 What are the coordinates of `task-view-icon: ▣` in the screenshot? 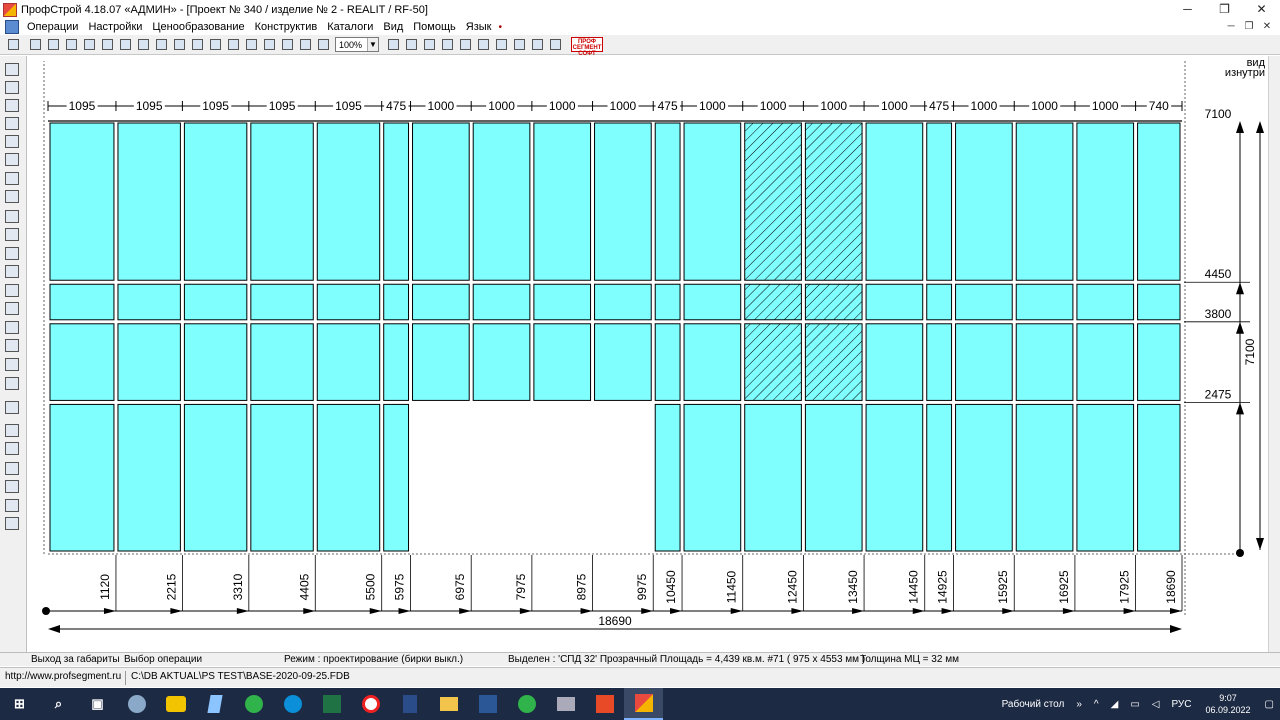 It's located at (97, 704).